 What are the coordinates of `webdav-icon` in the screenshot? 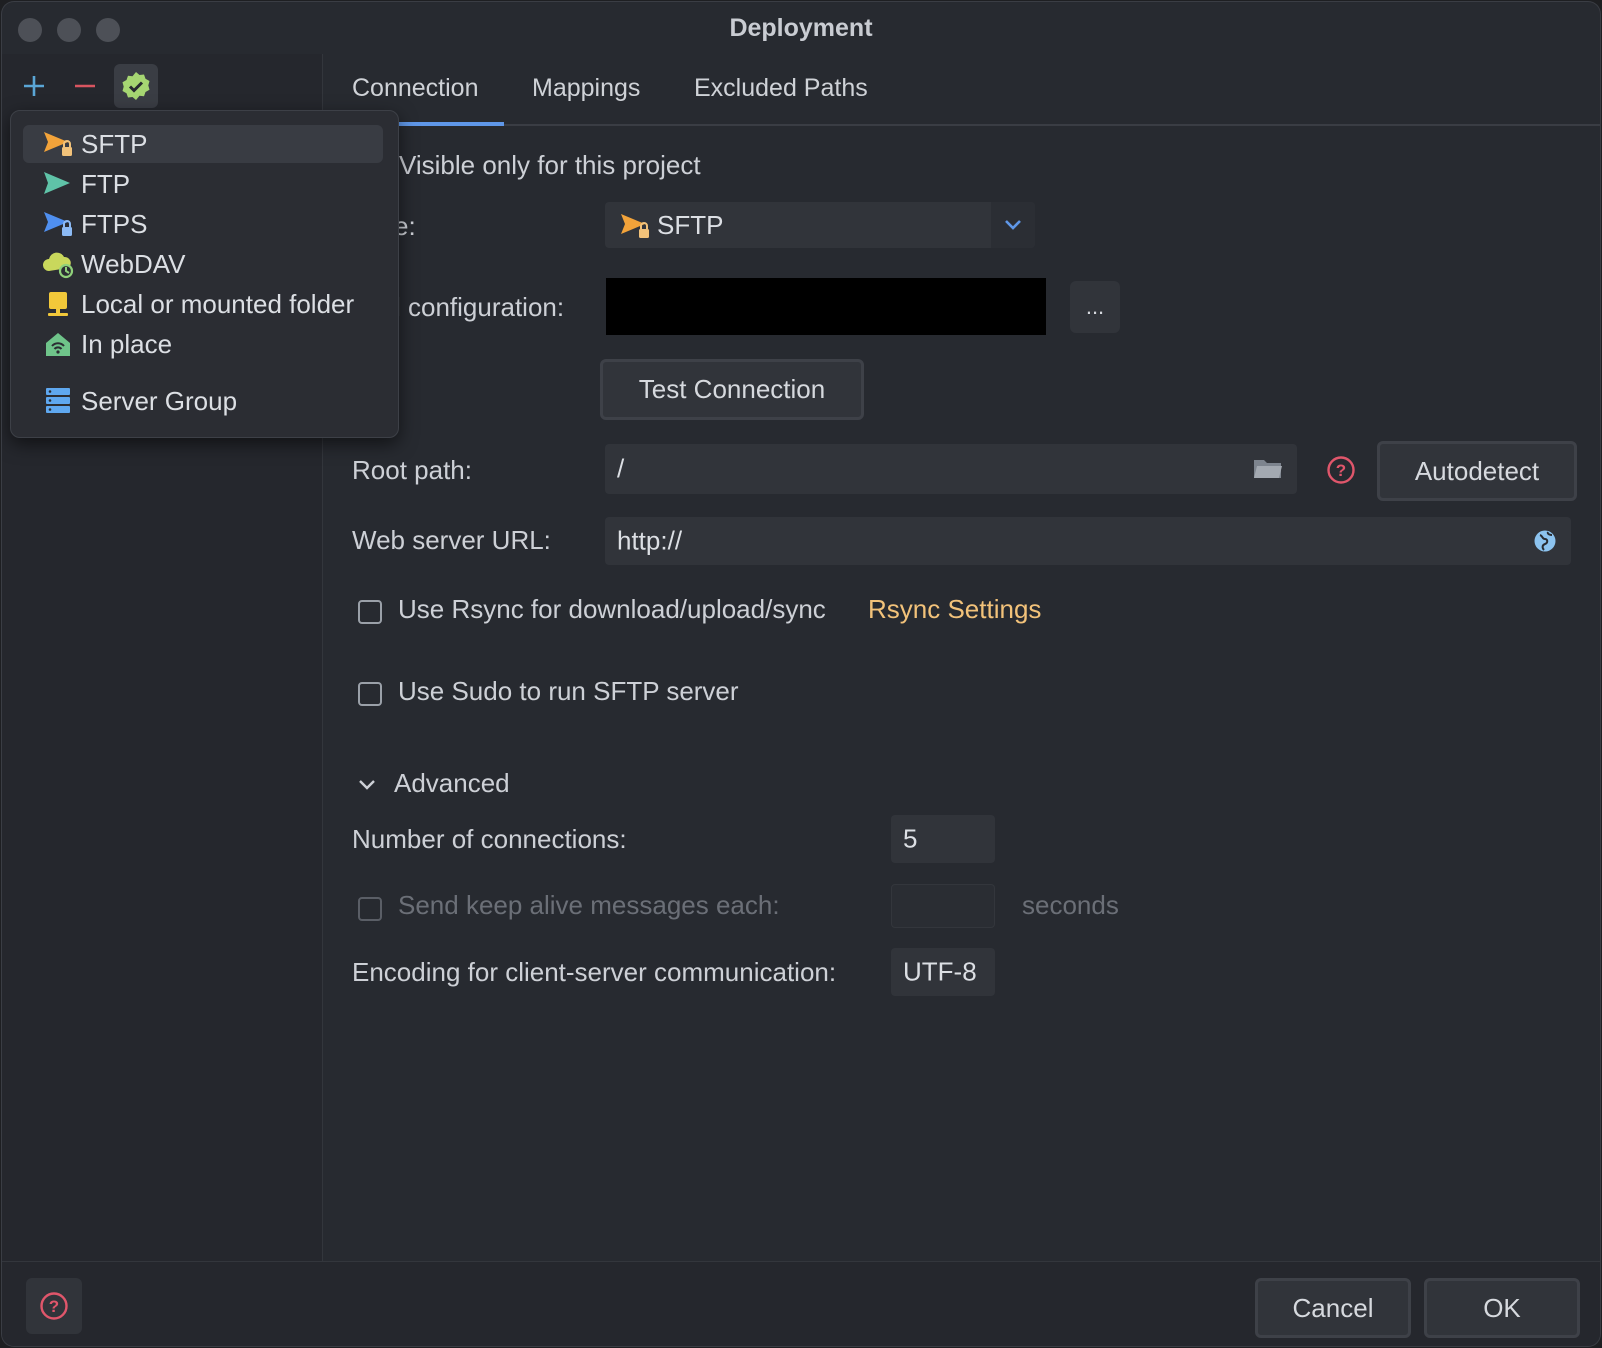 It's located at (58, 264).